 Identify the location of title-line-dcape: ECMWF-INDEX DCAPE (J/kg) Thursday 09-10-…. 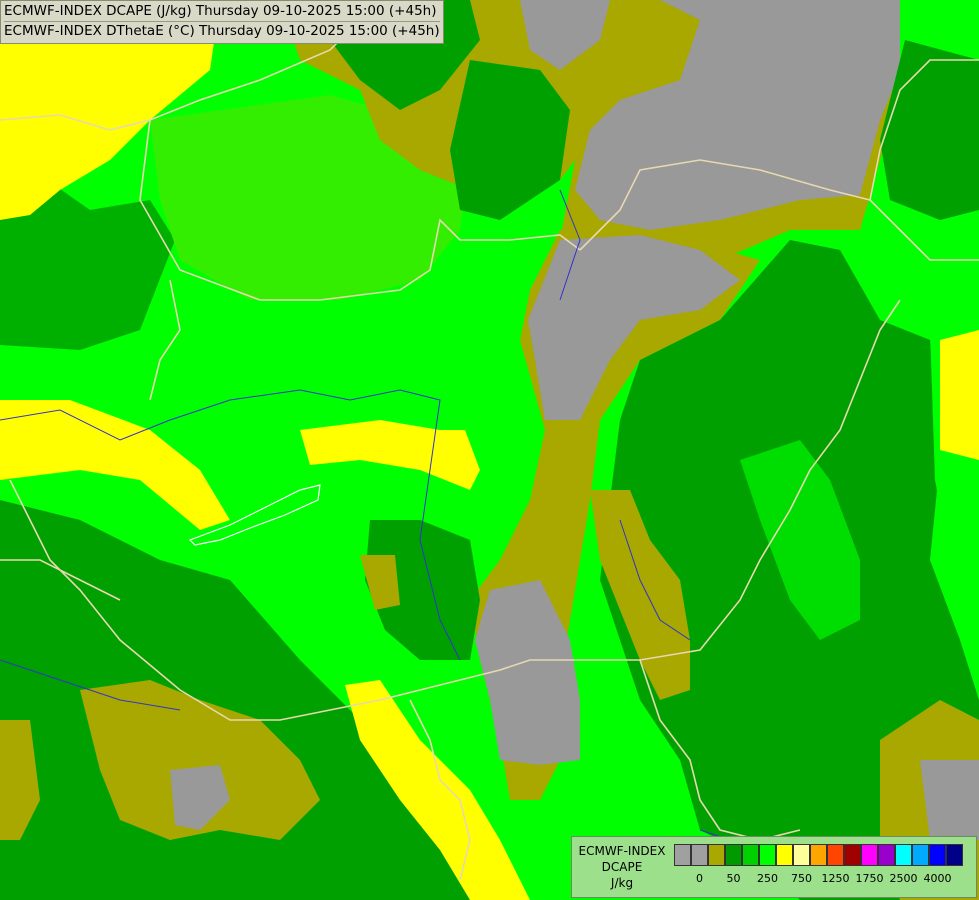
(220, 11).